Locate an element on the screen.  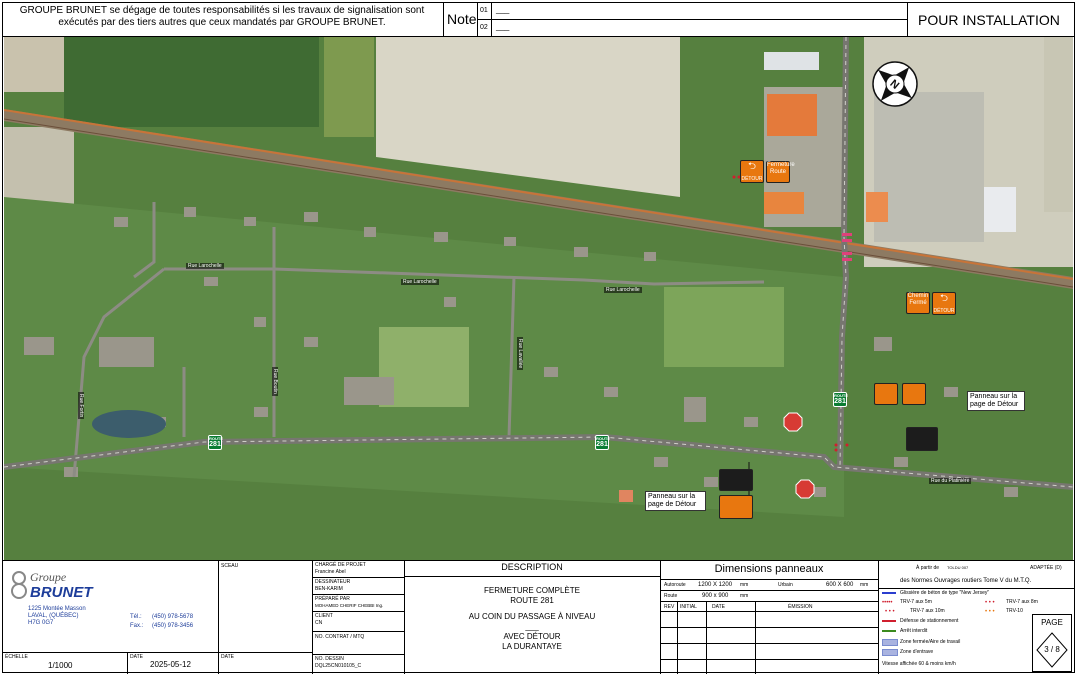
echelle-label: ÉCHELLE is located at coordinates (16, 657).